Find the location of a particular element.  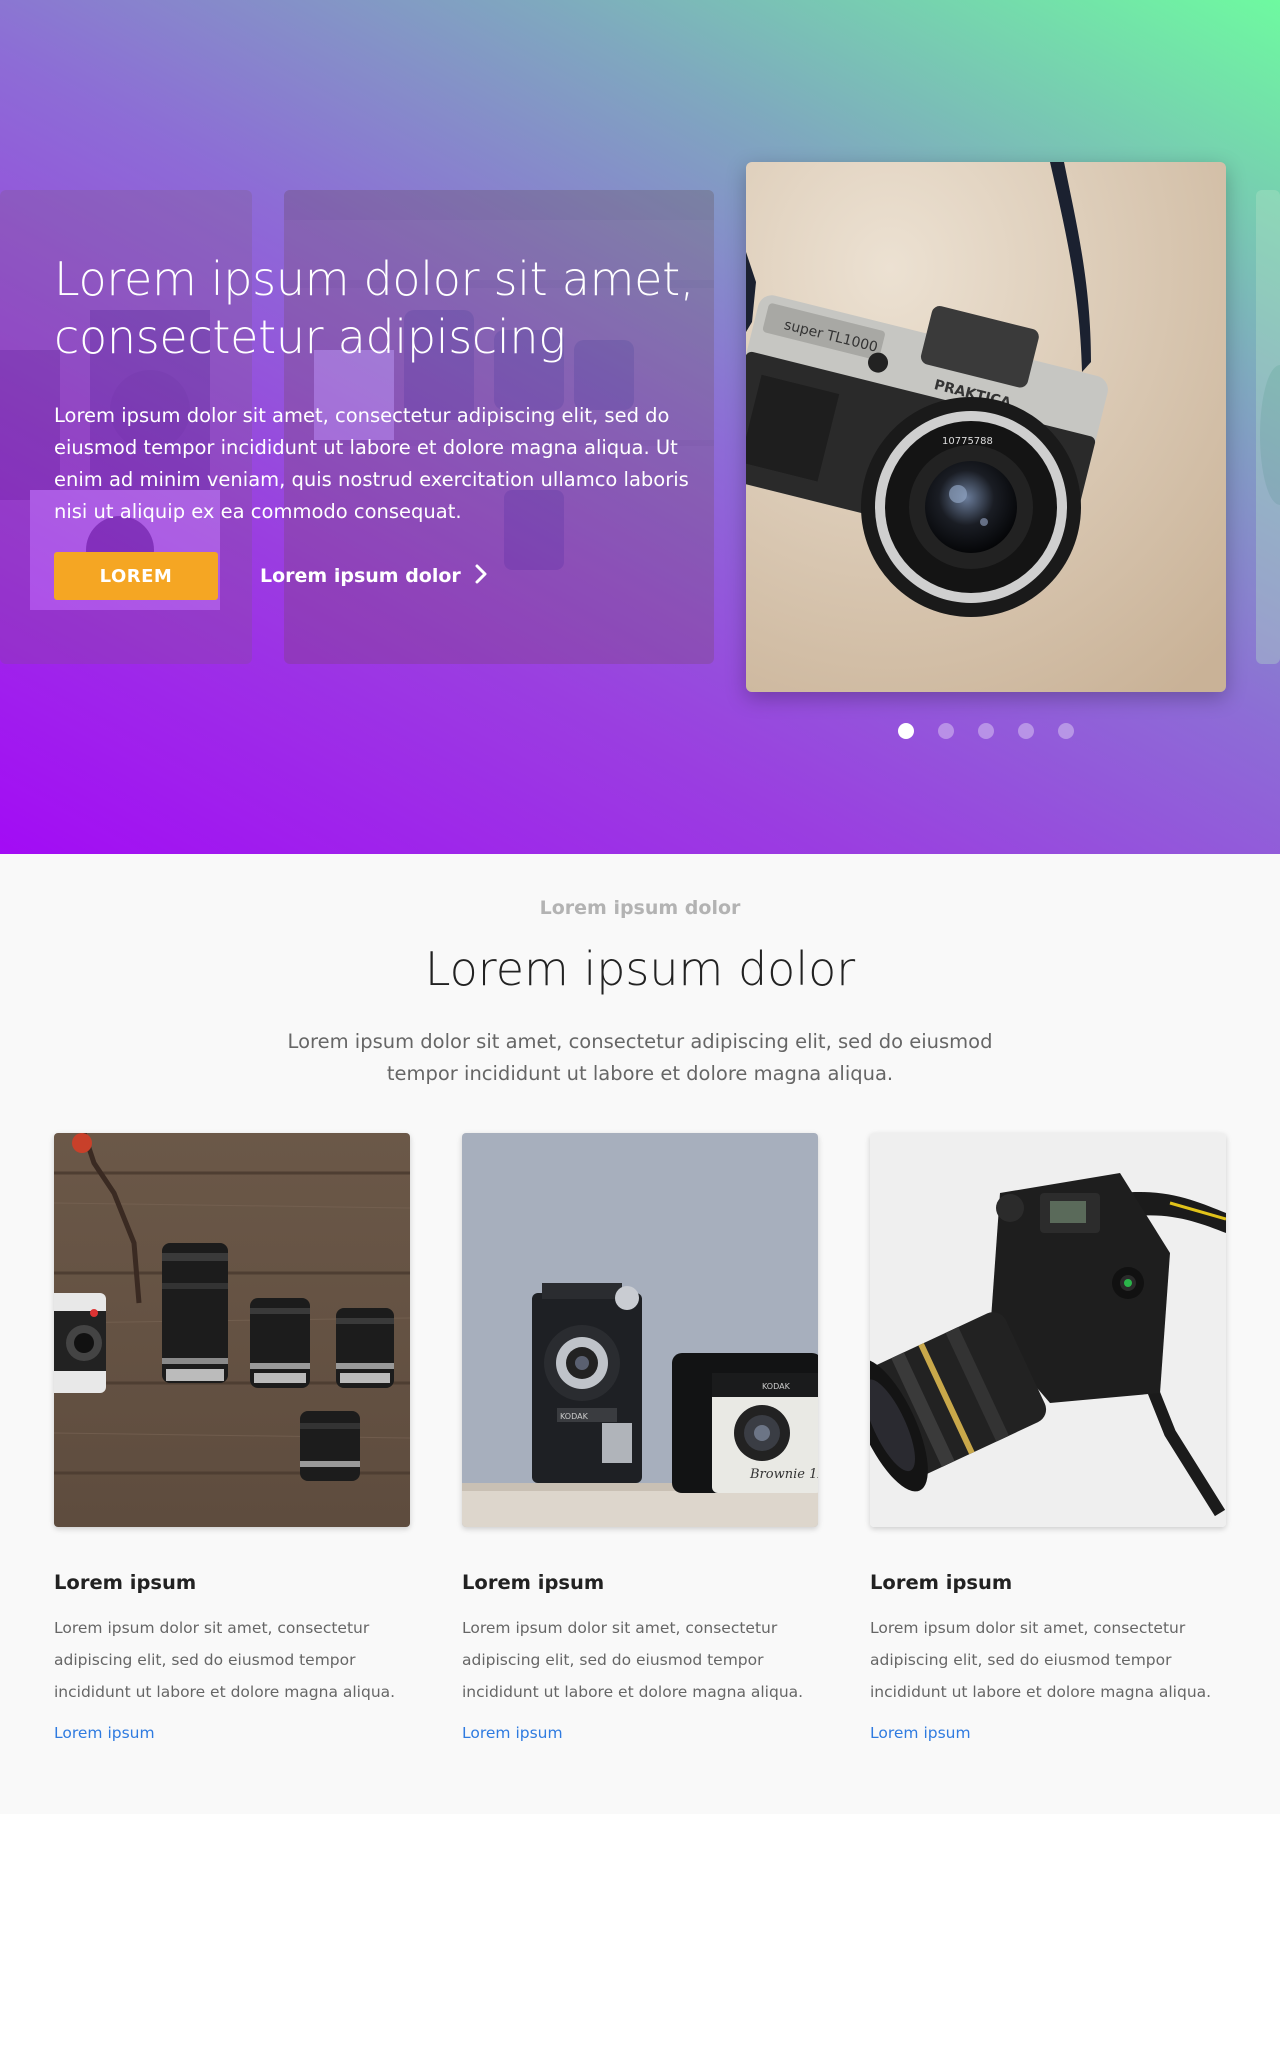

hero-actions: LOREM Lorem ipsum dolor is located at coordinates (379, 576).